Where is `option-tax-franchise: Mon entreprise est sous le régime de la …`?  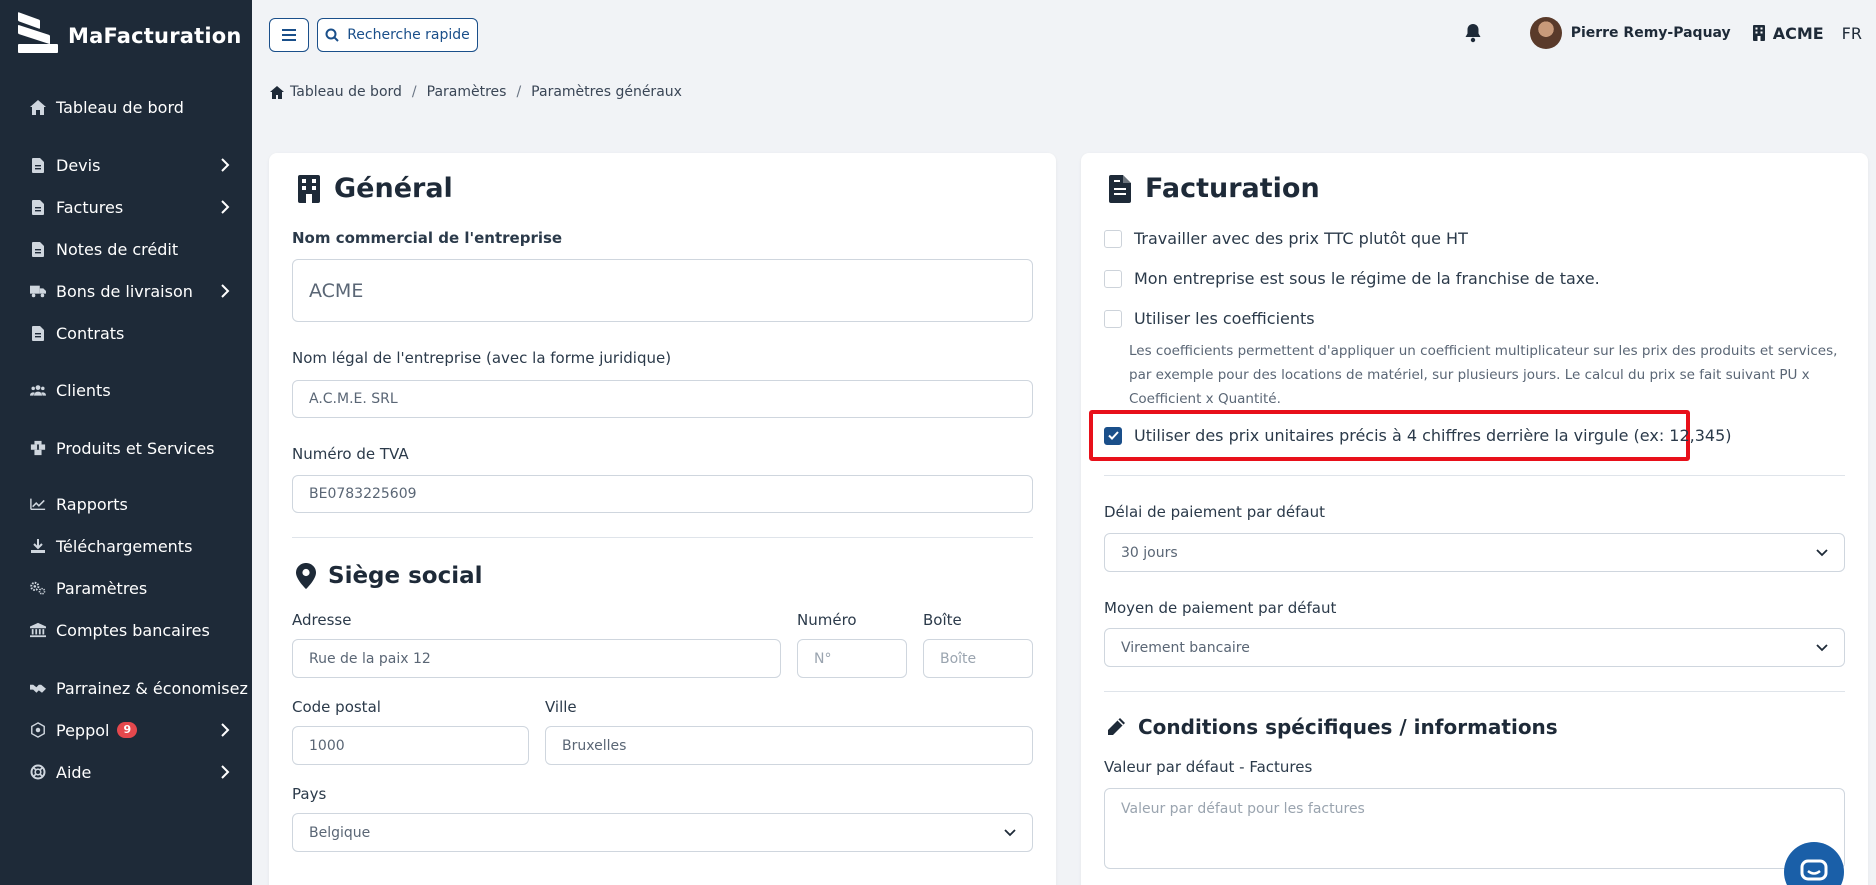 option-tax-franchise: Mon entreprise est sous le régime de la … is located at coordinates (1352, 278).